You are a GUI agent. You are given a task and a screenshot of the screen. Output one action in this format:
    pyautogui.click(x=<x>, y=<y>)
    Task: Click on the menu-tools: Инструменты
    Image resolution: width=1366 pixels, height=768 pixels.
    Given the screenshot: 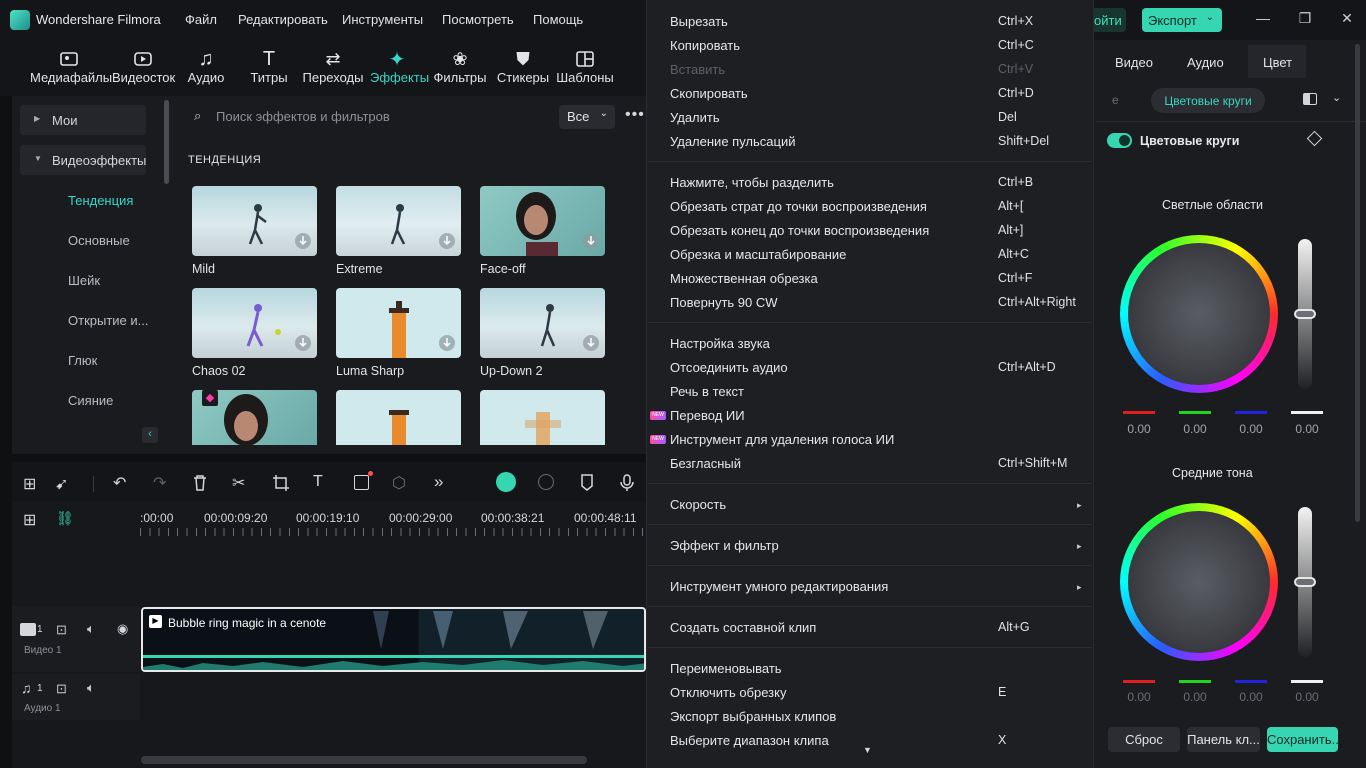 What is the action you would take?
    pyautogui.click(x=382, y=19)
    